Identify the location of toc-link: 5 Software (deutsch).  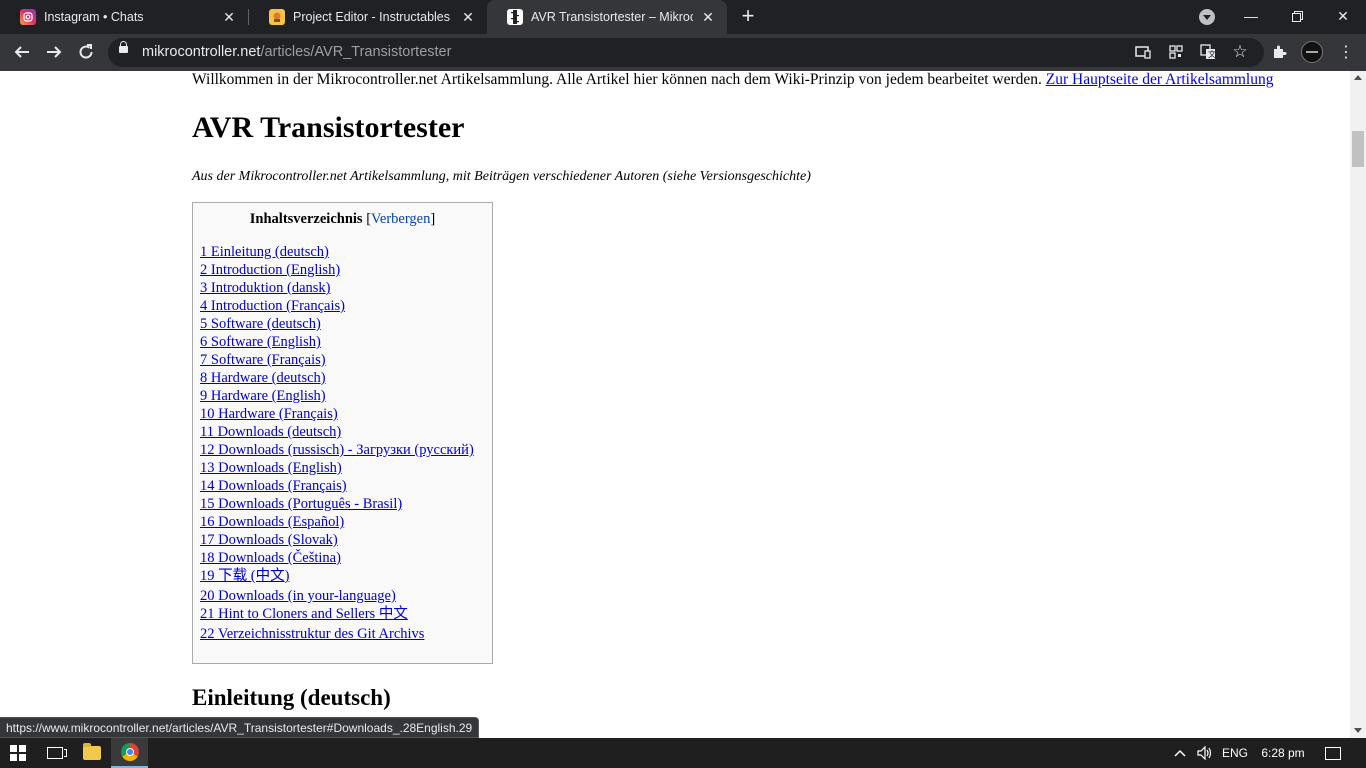
(260, 324).